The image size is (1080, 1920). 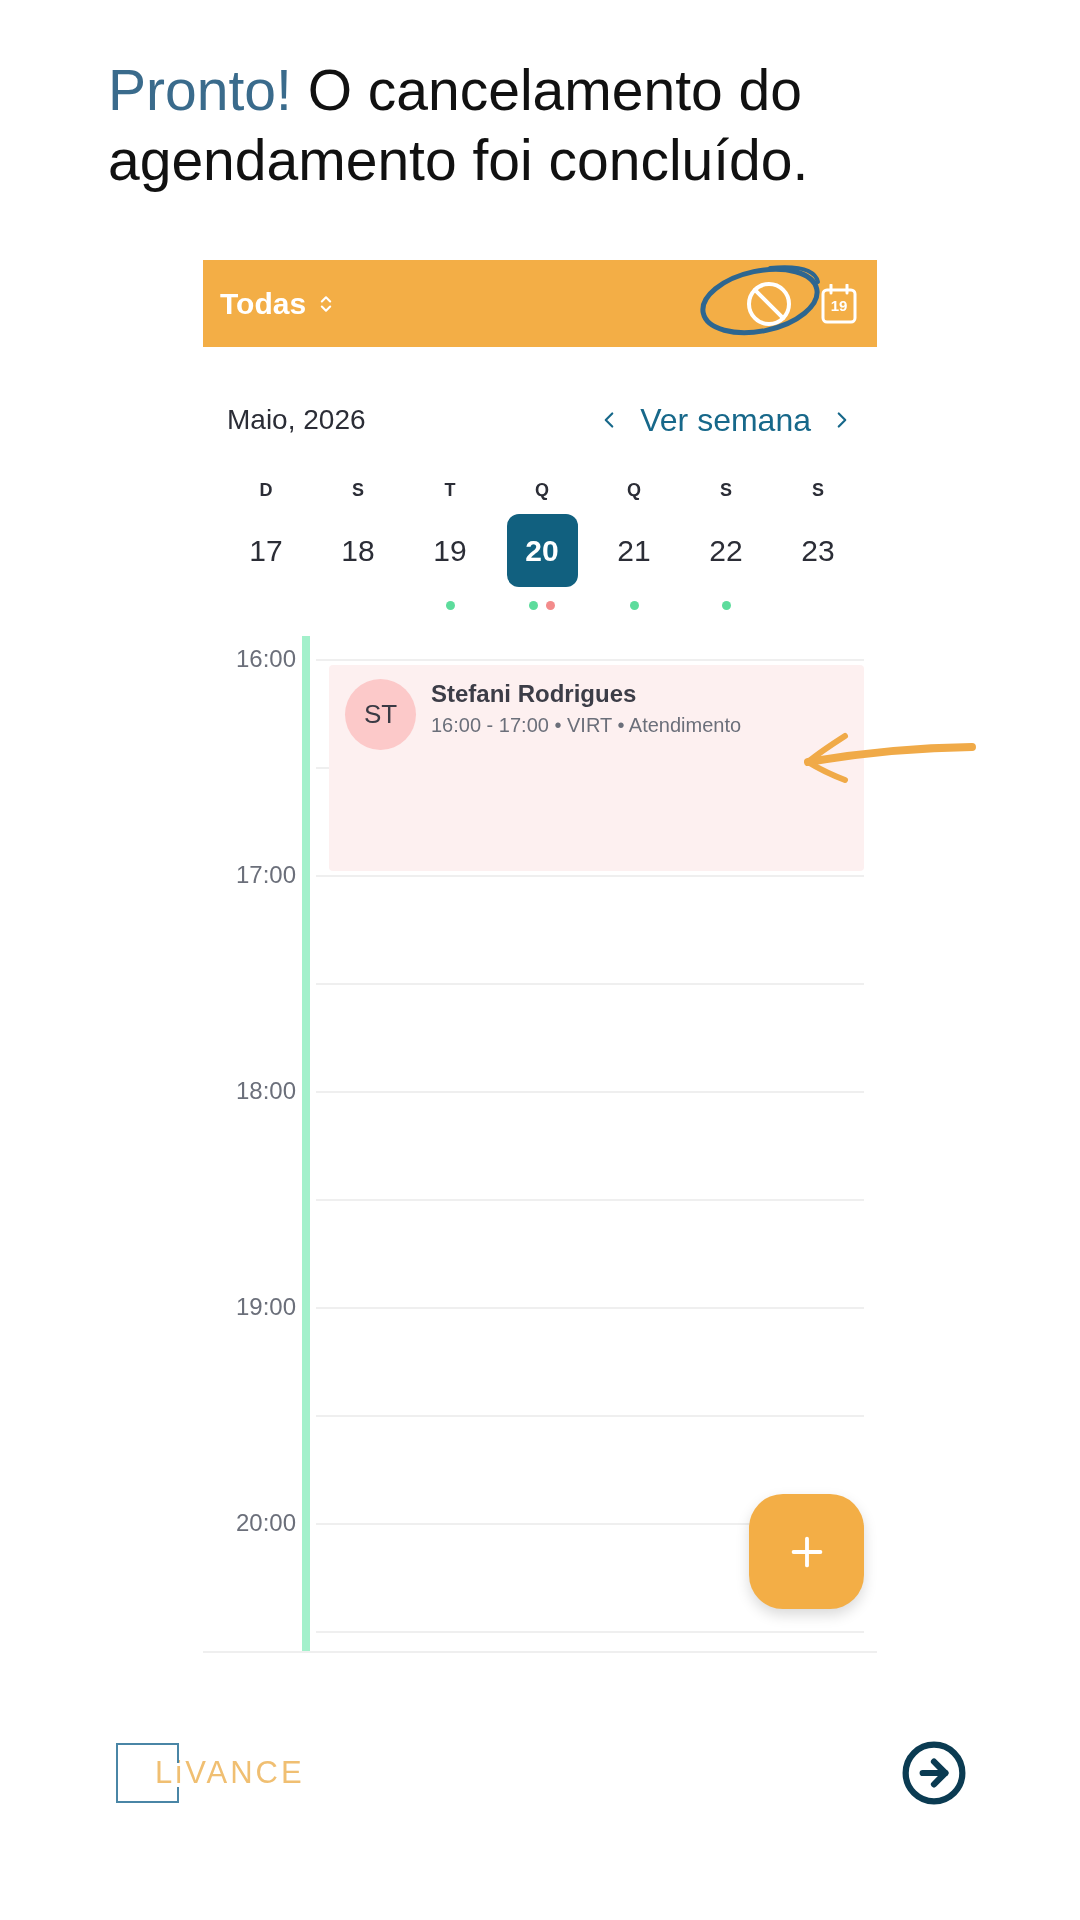 What do you see at coordinates (542, 550) in the screenshot?
I see `date-button: 20` at bounding box center [542, 550].